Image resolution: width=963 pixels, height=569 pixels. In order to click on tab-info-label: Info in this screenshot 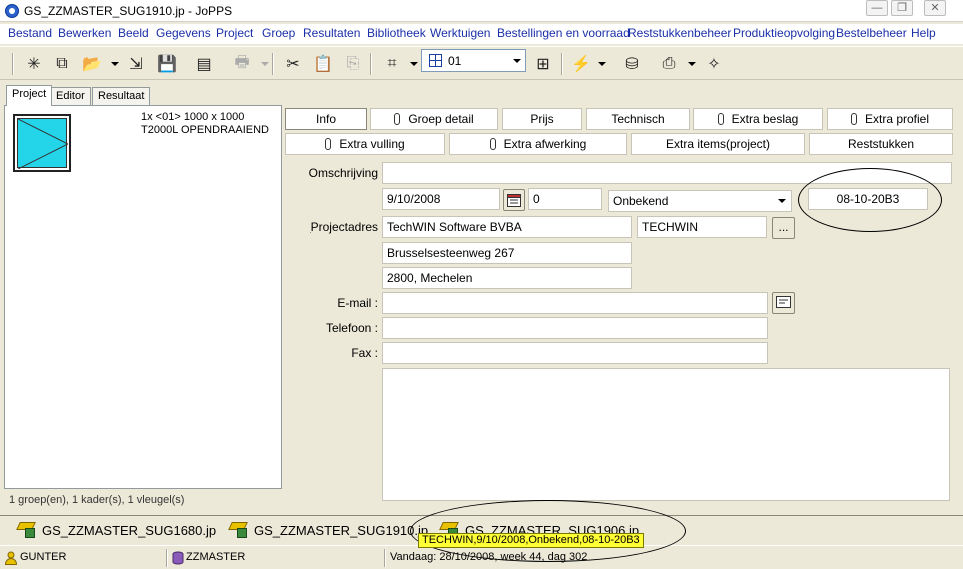, I will do `click(325, 119)`.